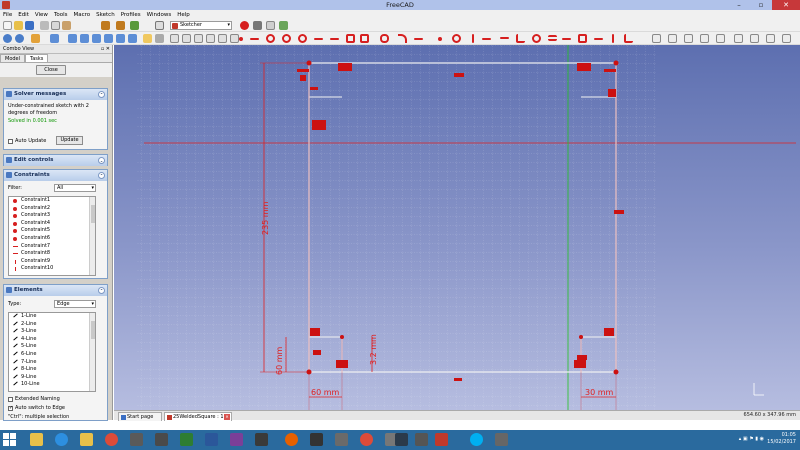 The image size is (800, 450). Describe the element at coordinates (704, 38) in the screenshot. I see `sketch-tool-d-icon` at that location.